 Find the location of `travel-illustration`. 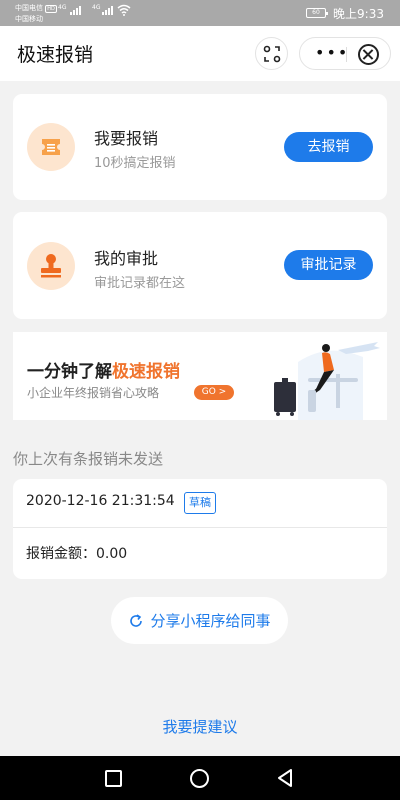

travel-illustration is located at coordinates (327, 376).